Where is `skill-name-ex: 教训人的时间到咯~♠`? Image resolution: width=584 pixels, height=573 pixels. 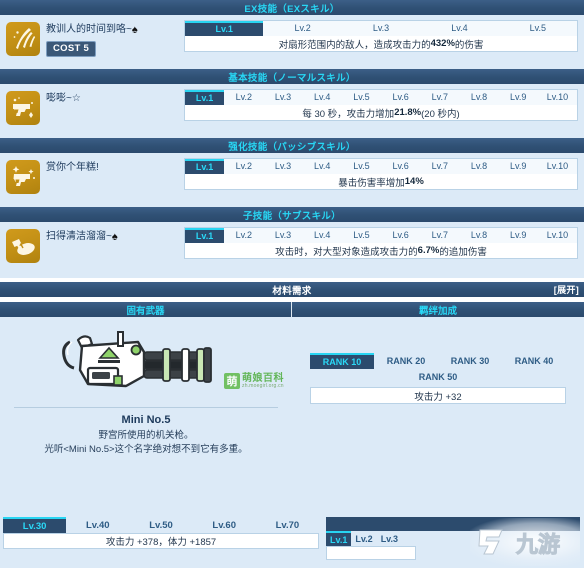 skill-name-ex: 教训人的时间到咯~♠ is located at coordinates (92, 30).